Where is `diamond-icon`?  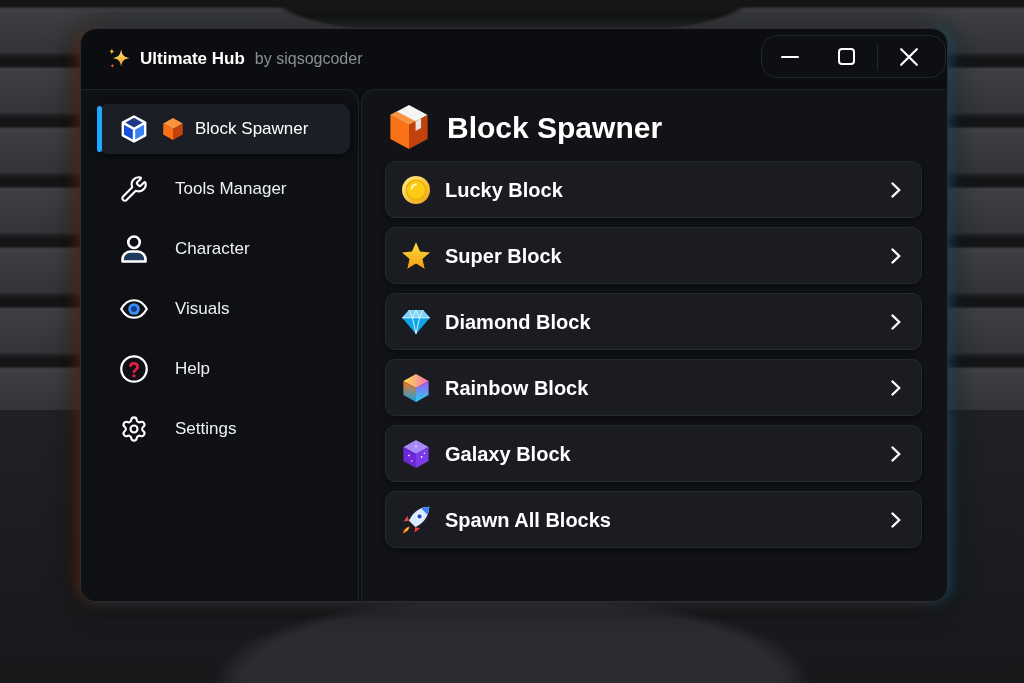
diamond-icon is located at coordinates (416, 321).